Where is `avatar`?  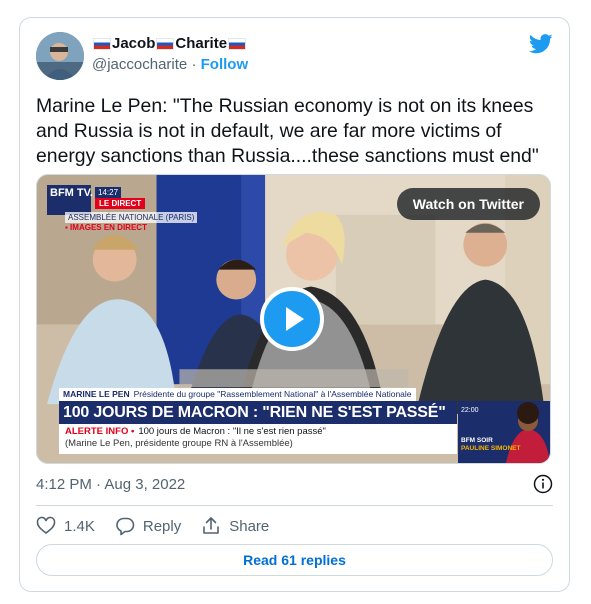
avatar is located at coordinates (60, 56).